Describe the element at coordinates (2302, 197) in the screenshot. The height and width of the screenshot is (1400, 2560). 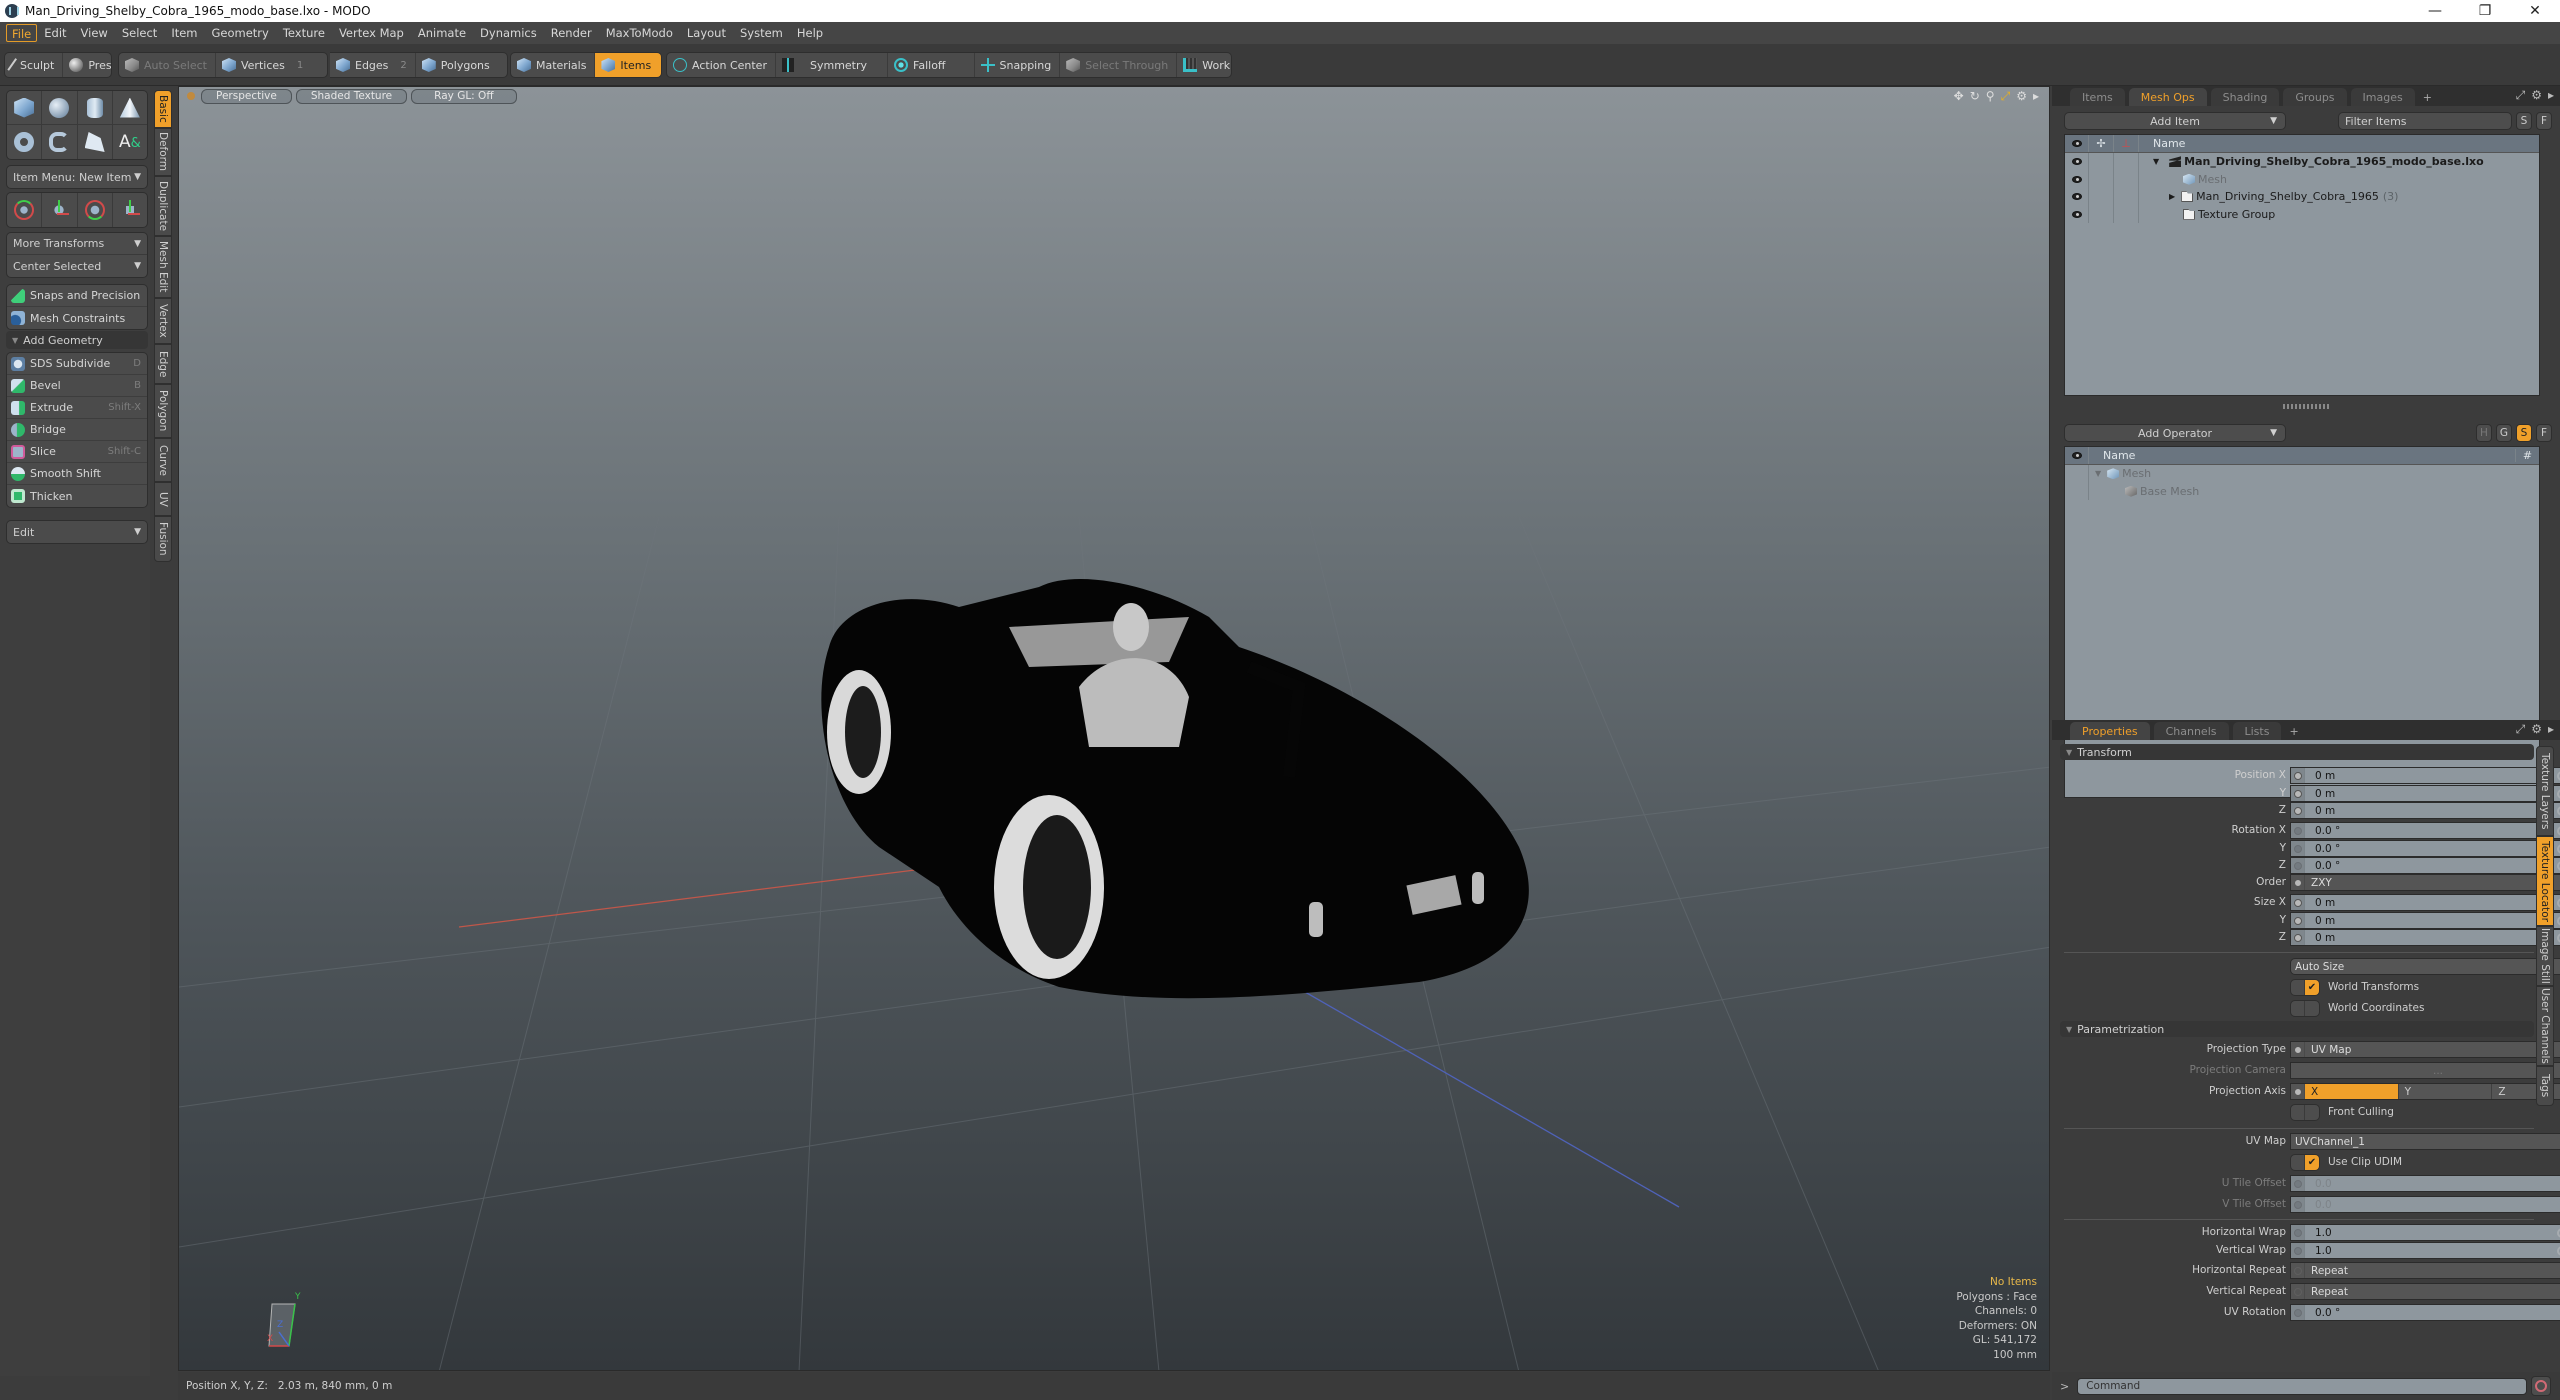
I see `item-row: ▶ Man_Driving_Shelby_Cobra_1965 (3)` at that location.